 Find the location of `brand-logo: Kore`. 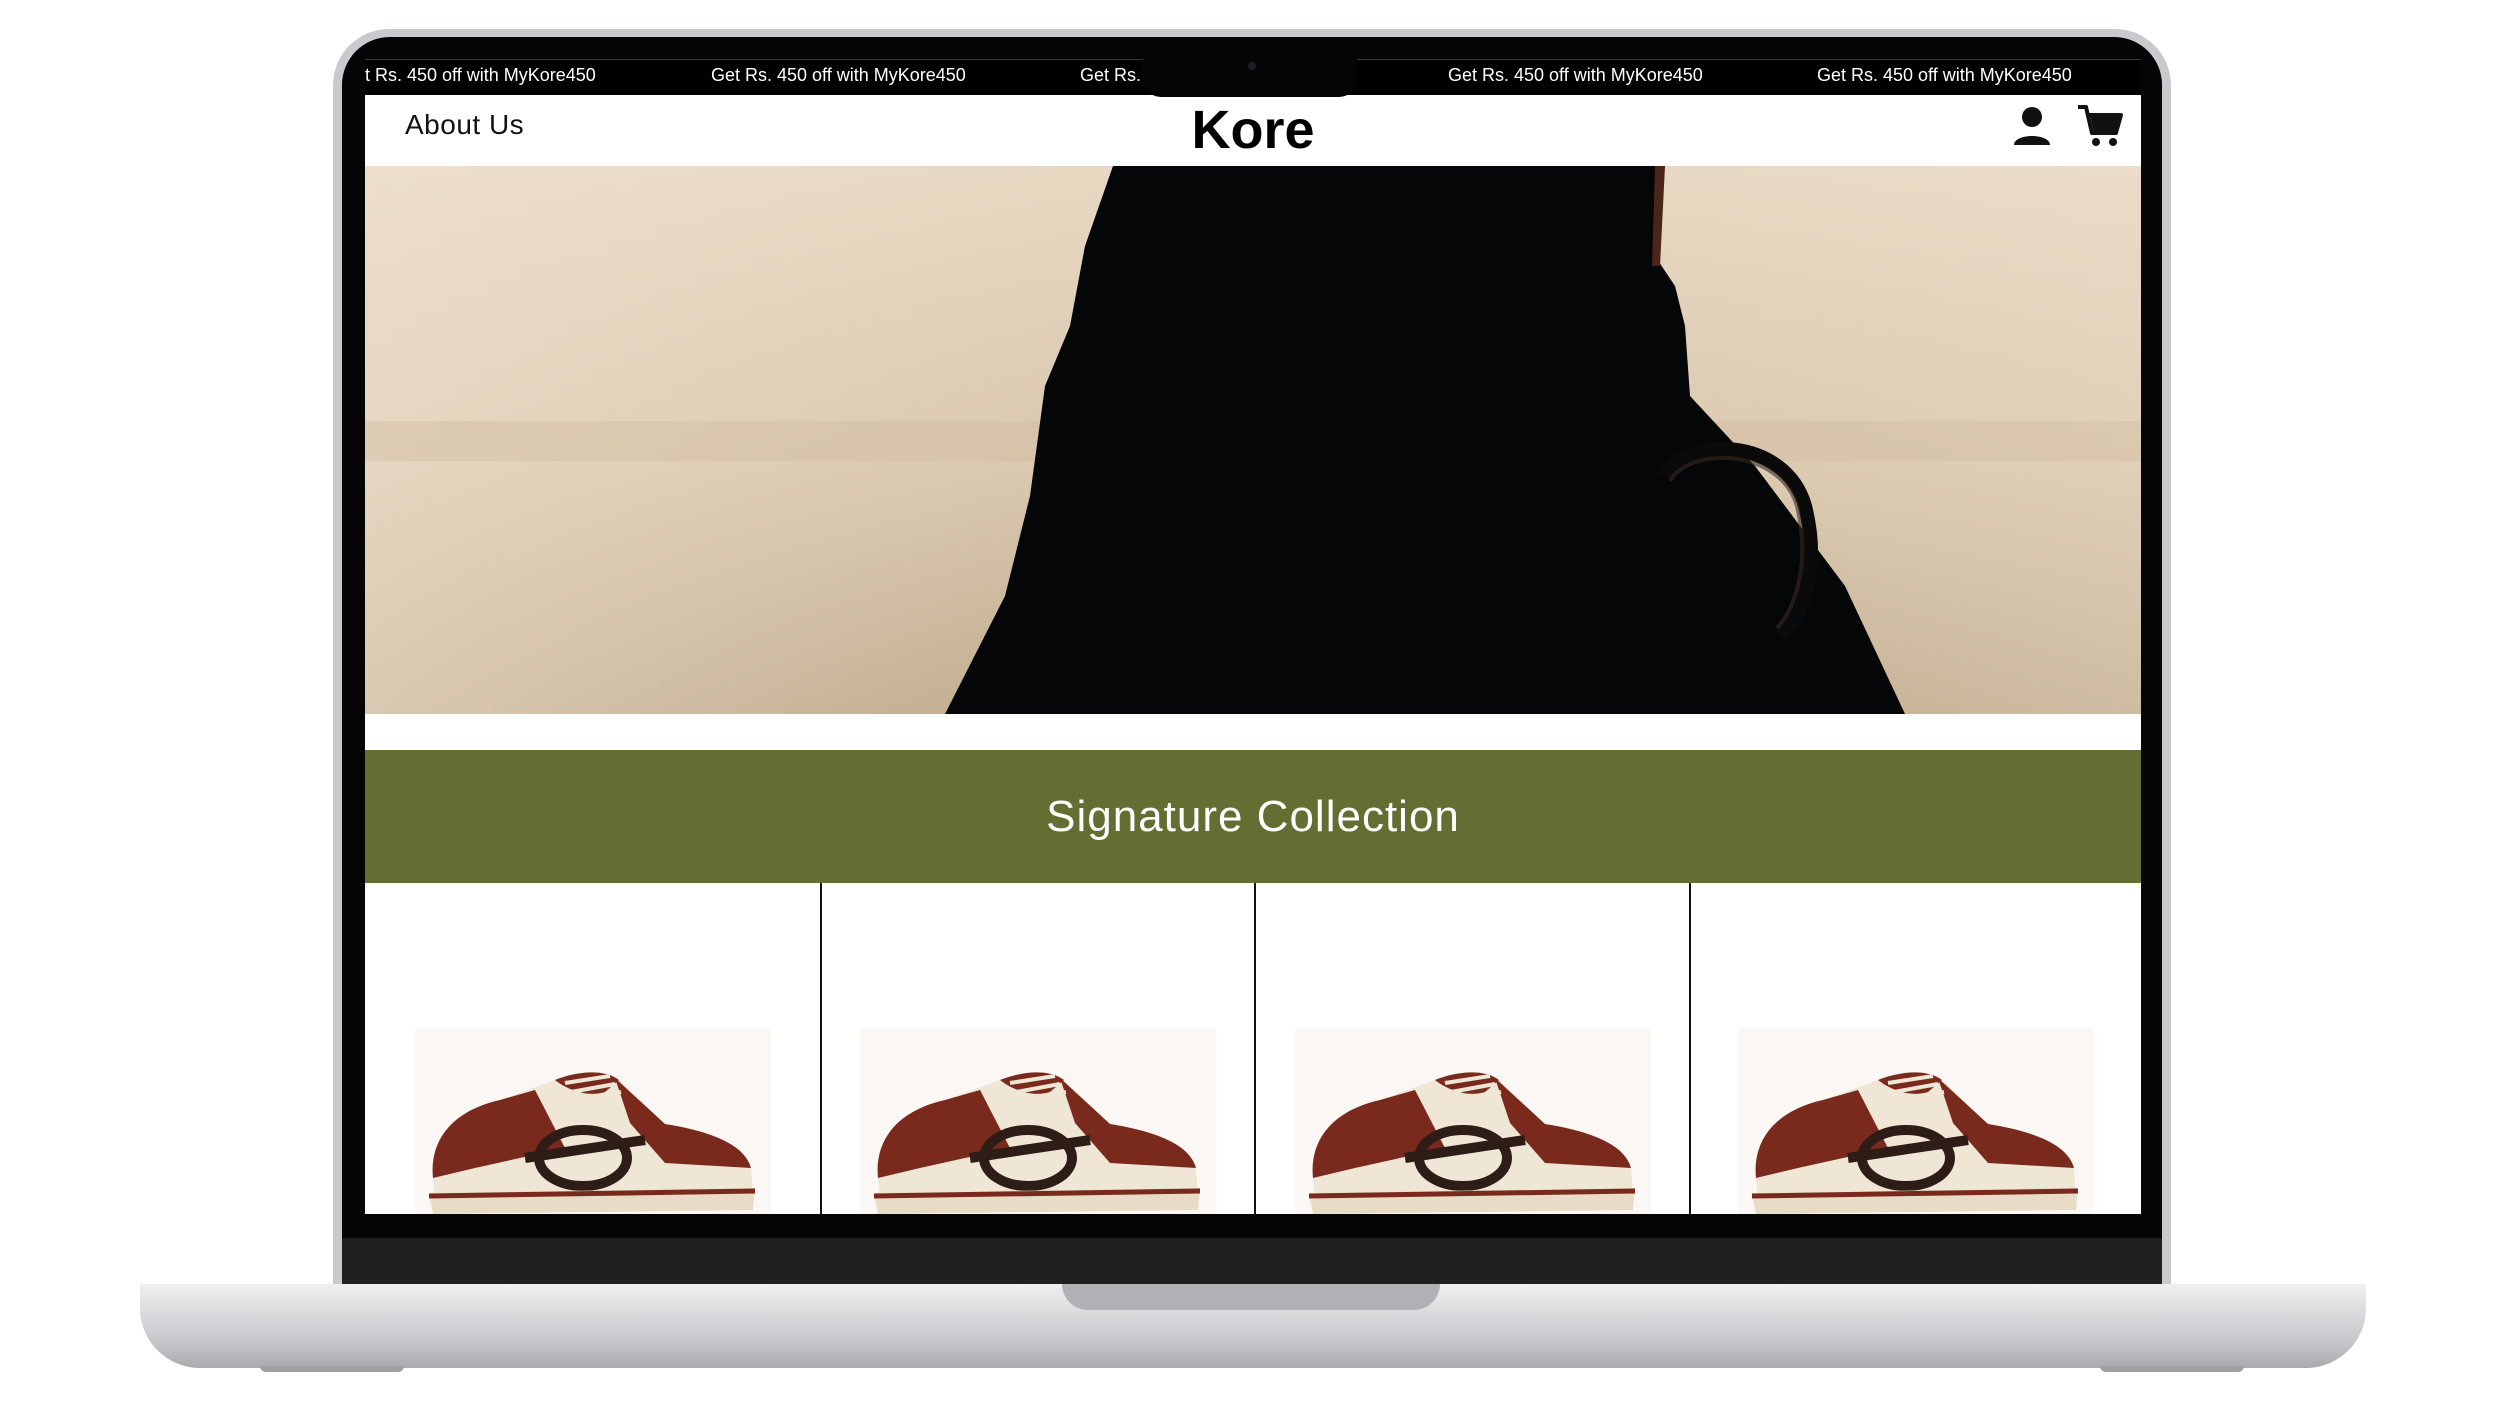

brand-logo: Kore is located at coordinates (1253, 130).